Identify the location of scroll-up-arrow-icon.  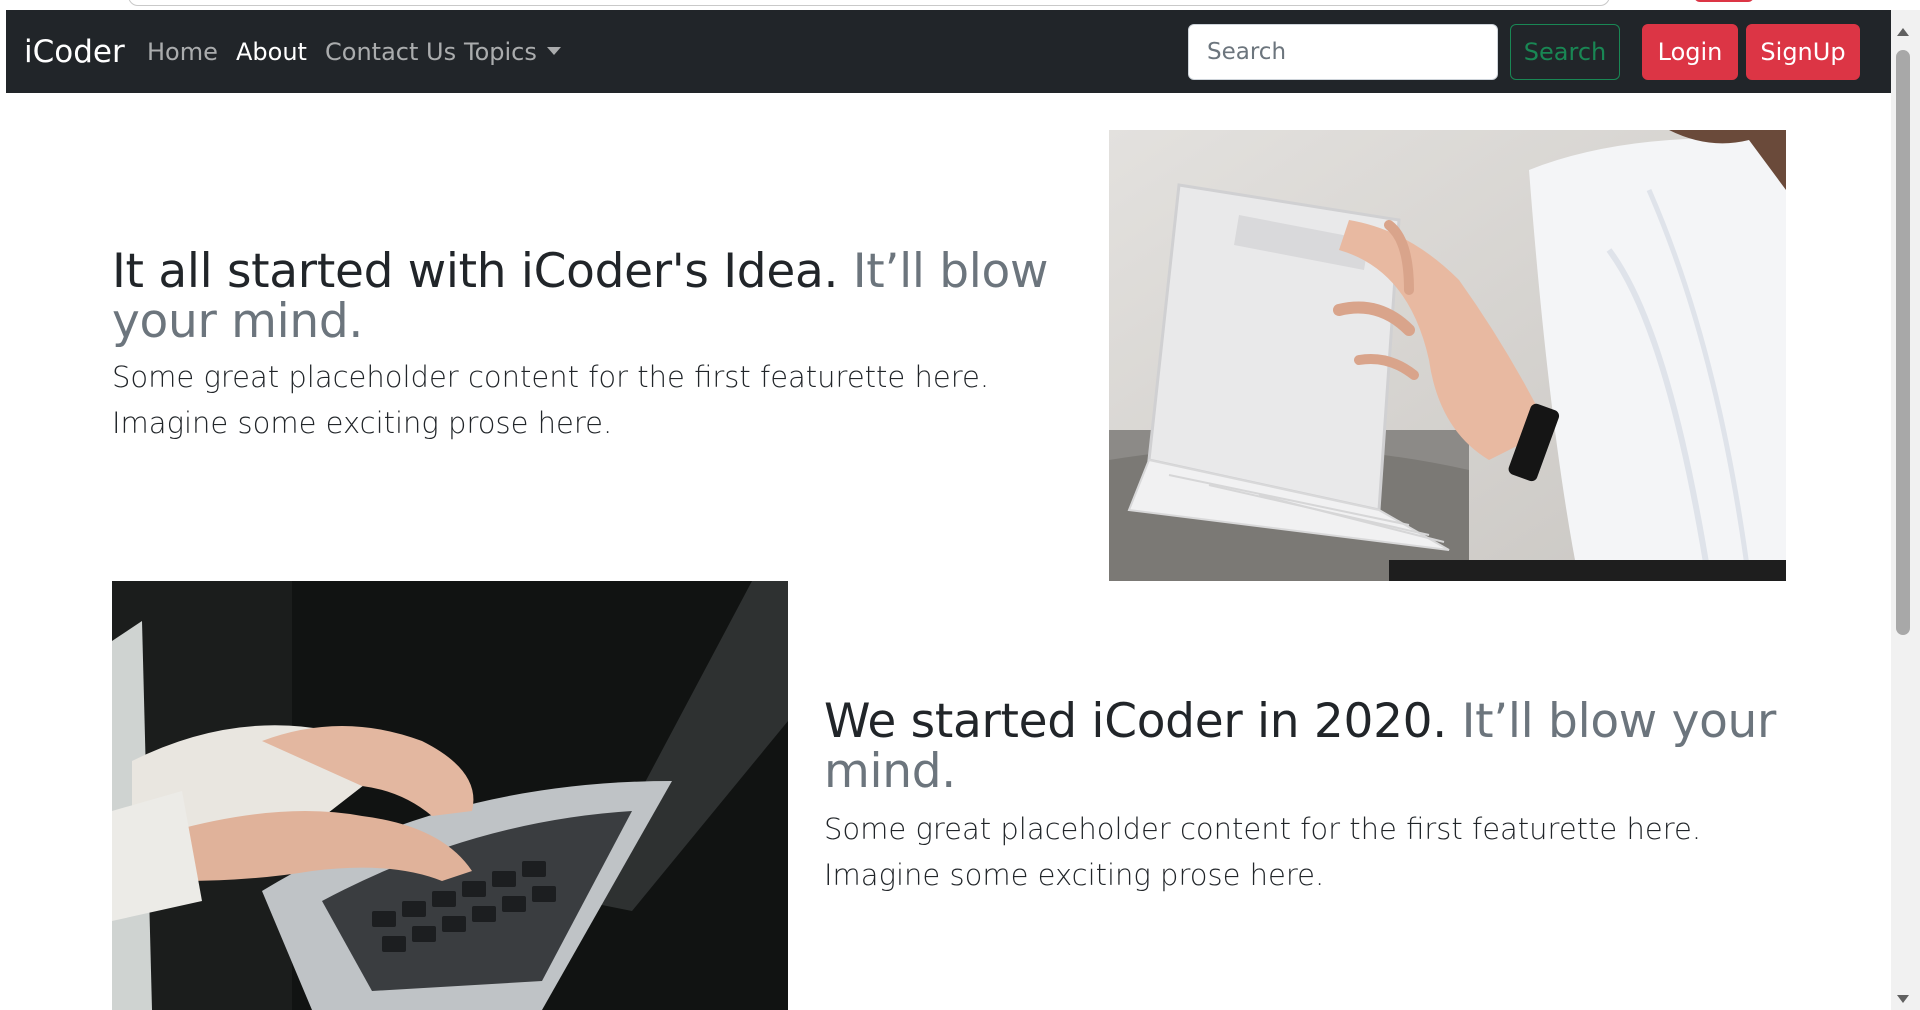
(1903, 32).